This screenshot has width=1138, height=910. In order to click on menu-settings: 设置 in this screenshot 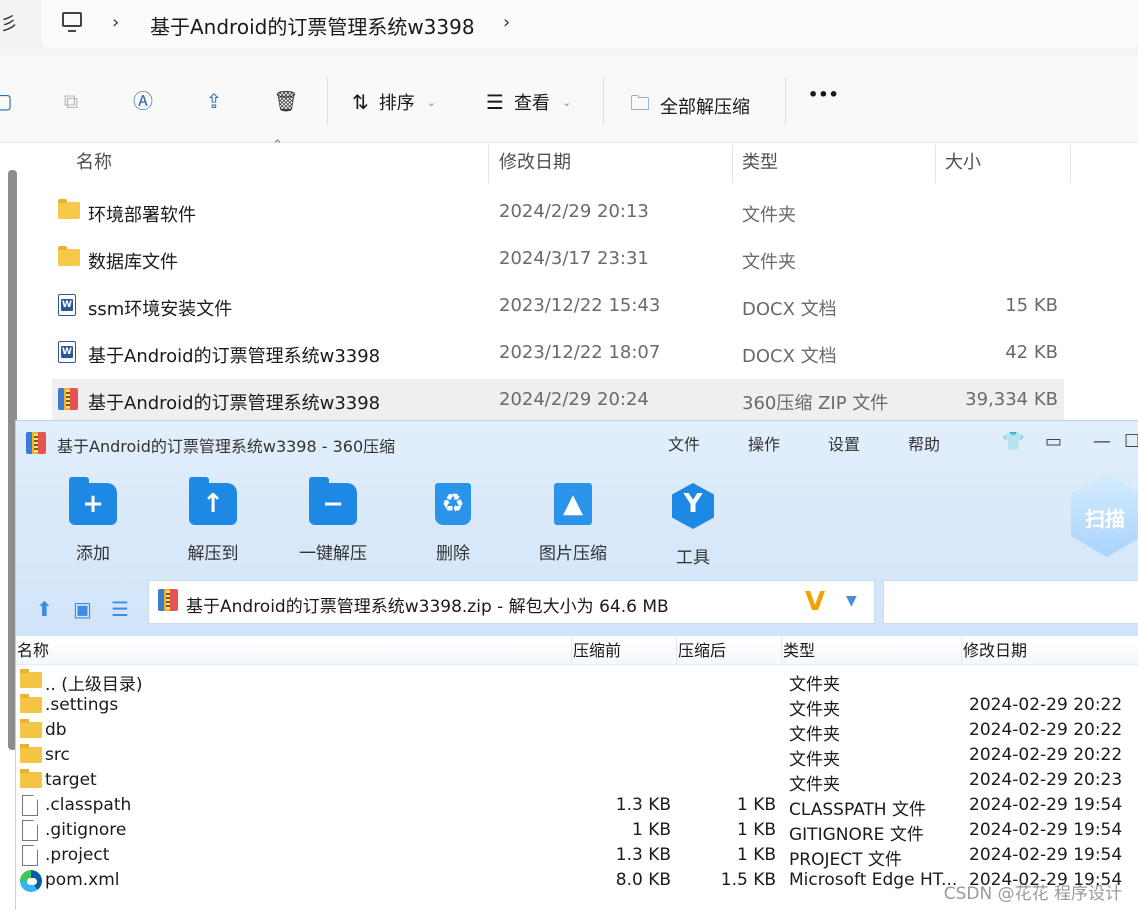, I will do `click(844, 443)`.